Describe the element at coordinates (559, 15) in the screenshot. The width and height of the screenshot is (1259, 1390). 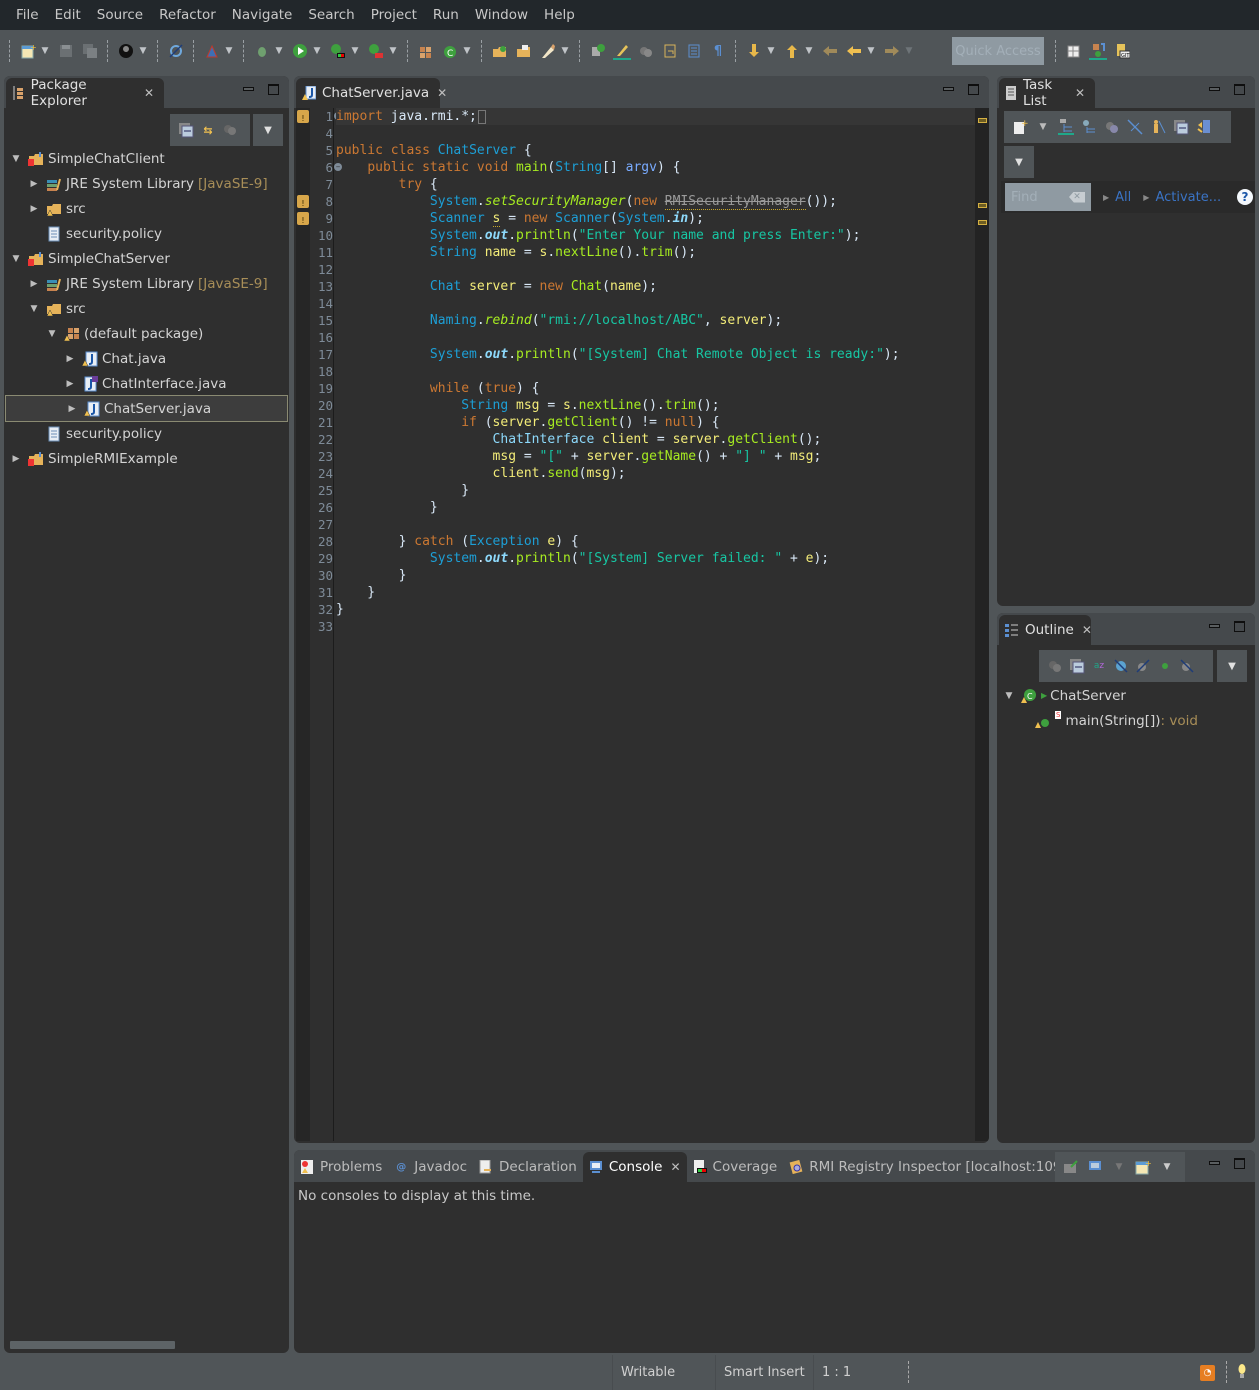
I see `menu-help: Help` at that location.